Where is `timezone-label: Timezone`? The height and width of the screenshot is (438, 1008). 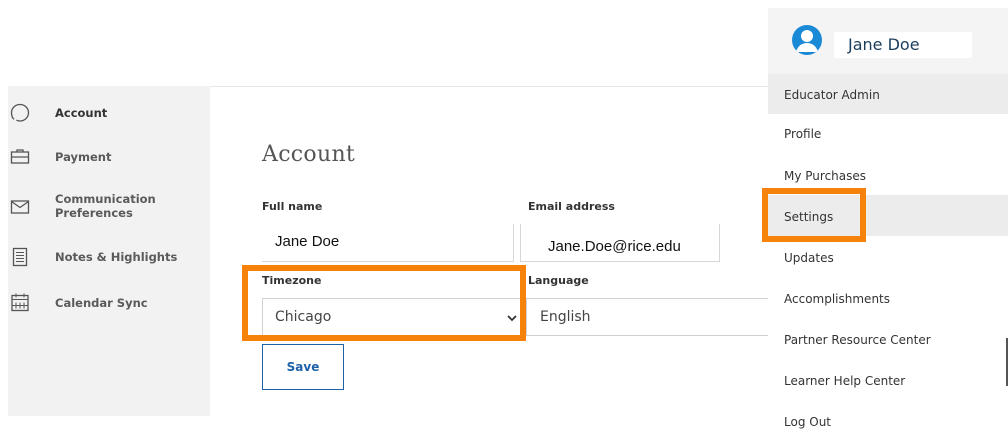 timezone-label: Timezone is located at coordinates (292, 280).